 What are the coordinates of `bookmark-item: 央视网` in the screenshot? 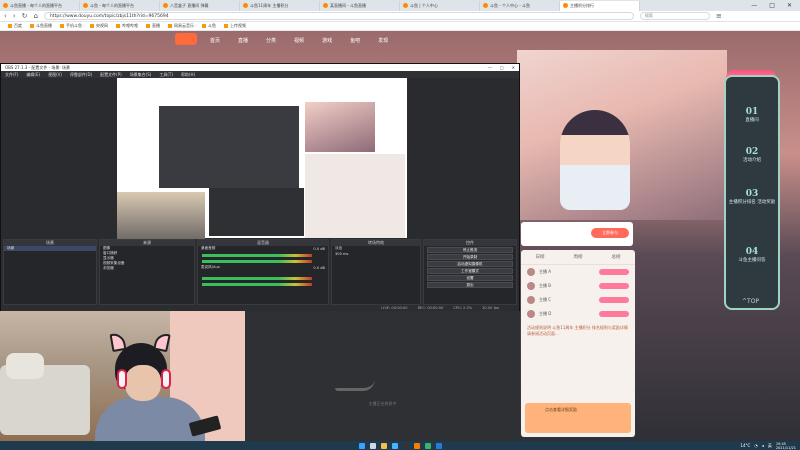 It's located at (99, 26).